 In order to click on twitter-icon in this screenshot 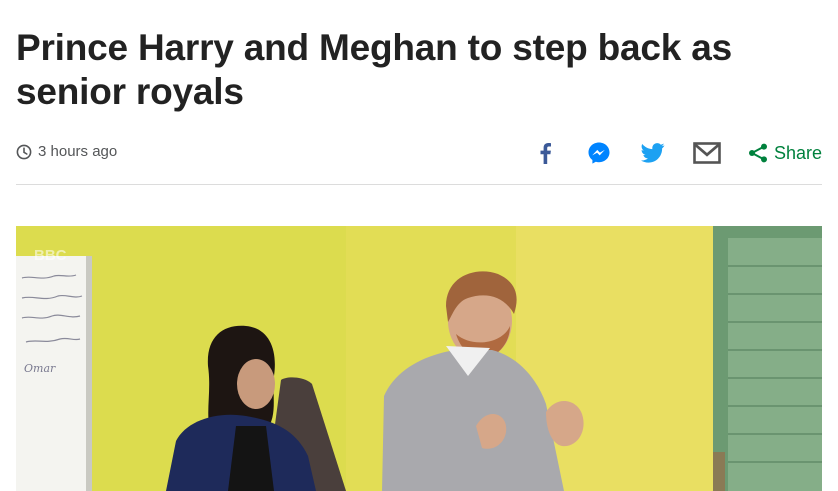, I will do `click(652, 153)`.